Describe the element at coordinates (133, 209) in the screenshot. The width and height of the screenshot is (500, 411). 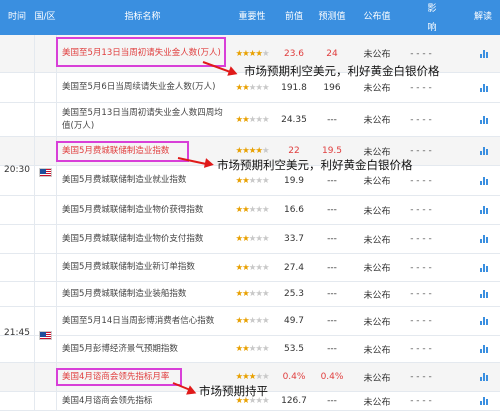
I see `indicator-name: 美国5月费城联储制造业物价获得指数` at that location.